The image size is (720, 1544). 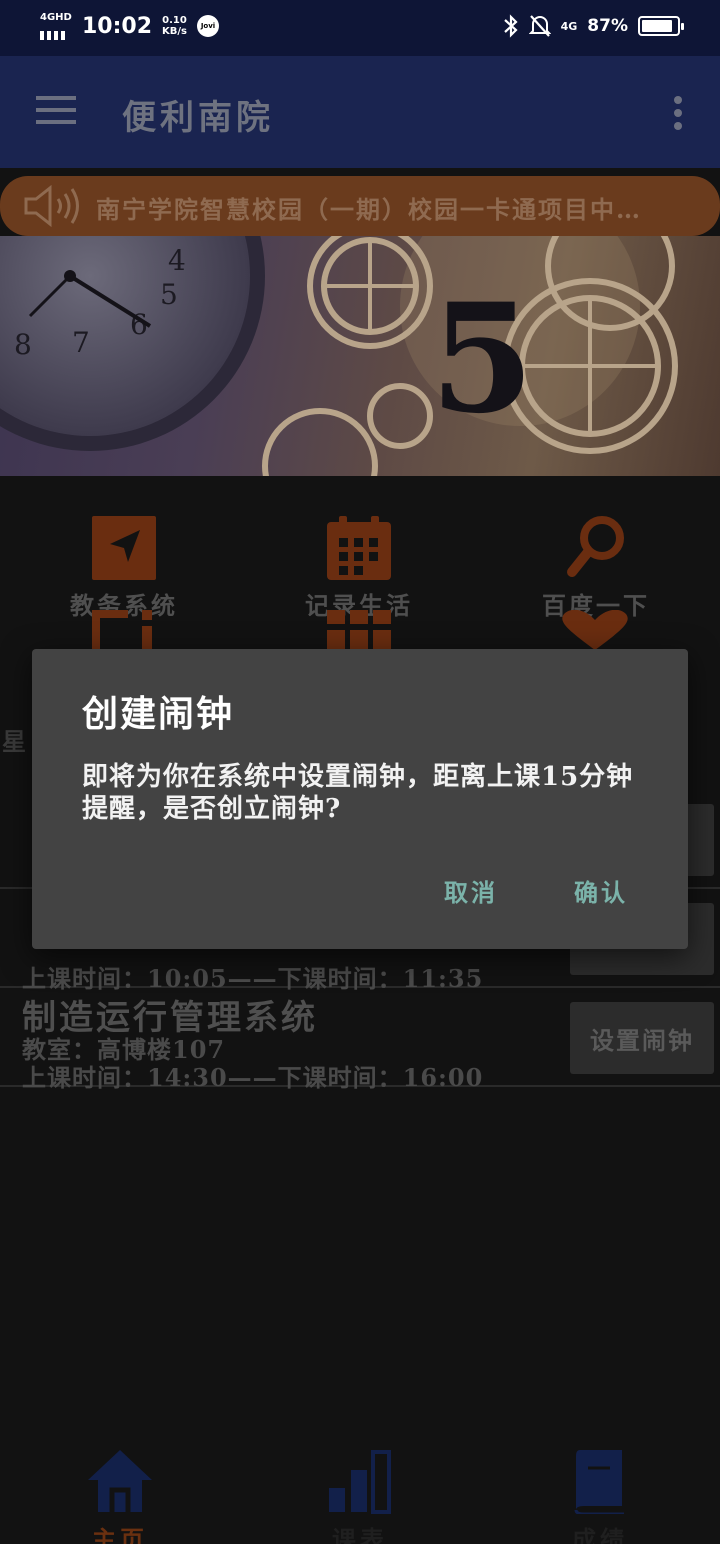 I want to click on apps-grid-icon, so click(x=359, y=630).